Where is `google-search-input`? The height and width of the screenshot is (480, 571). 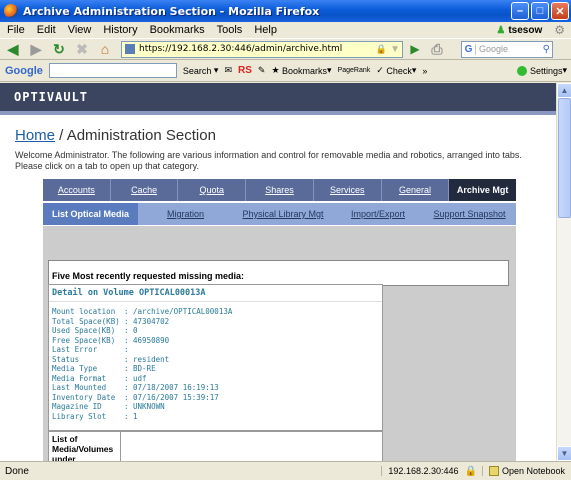 google-search-input is located at coordinates (112, 70).